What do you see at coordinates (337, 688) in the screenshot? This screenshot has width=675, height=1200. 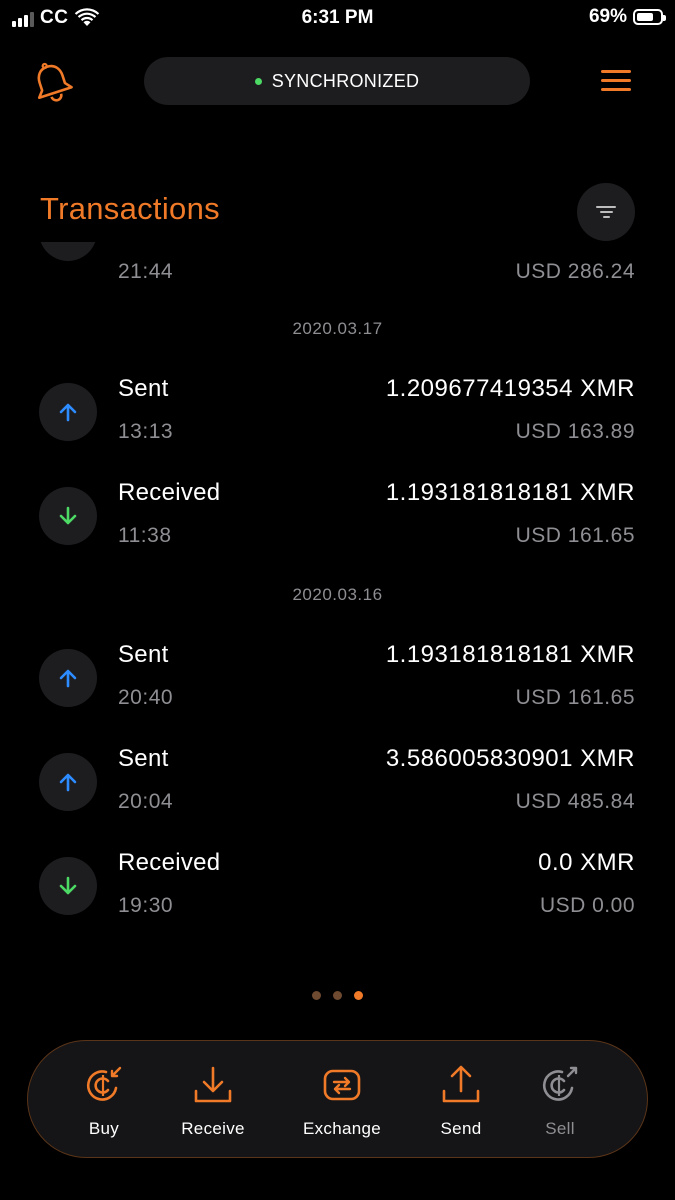 I see `transaction-row: Sent 1.193181818181 XMR 20:40 USD 161.65` at bounding box center [337, 688].